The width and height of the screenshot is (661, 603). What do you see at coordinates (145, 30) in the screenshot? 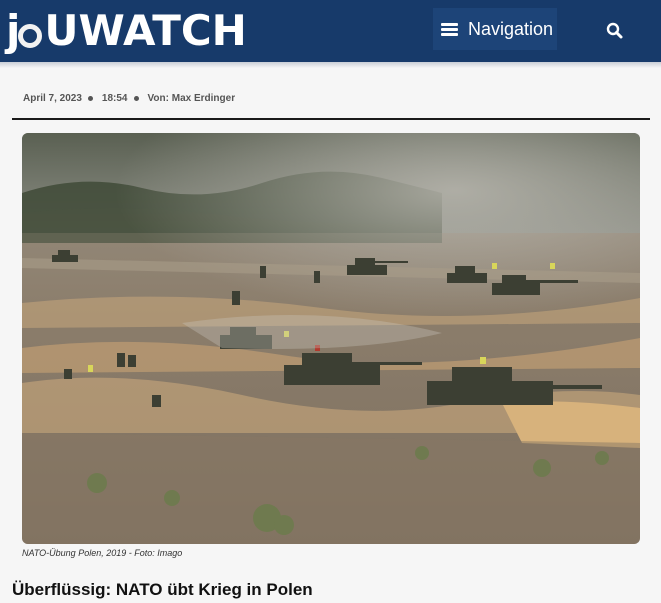
I see `logo-wordmark: uwatch` at bounding box center [145, 30].